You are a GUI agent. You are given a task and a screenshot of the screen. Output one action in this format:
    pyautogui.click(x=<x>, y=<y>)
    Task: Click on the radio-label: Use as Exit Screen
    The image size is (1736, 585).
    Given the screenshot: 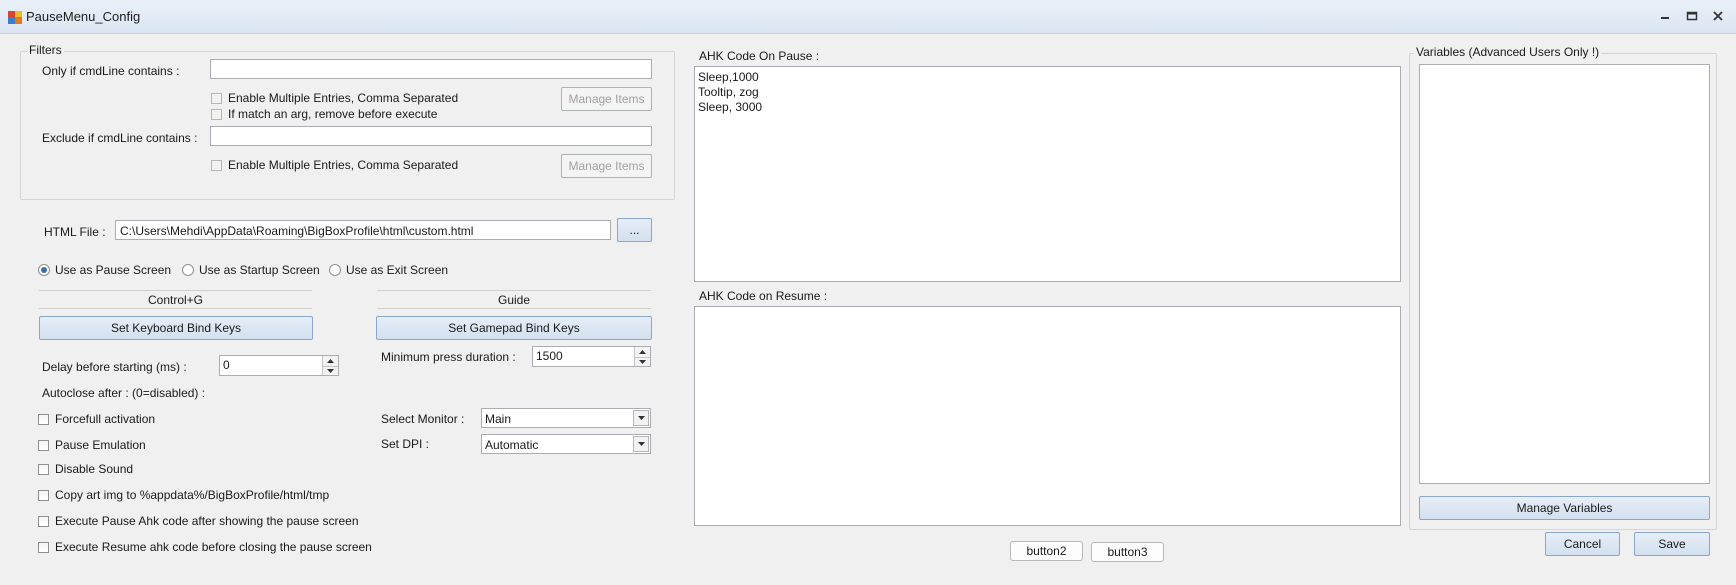 What is the action you would take?
    pyautogui.click(x=397, y=270)
    